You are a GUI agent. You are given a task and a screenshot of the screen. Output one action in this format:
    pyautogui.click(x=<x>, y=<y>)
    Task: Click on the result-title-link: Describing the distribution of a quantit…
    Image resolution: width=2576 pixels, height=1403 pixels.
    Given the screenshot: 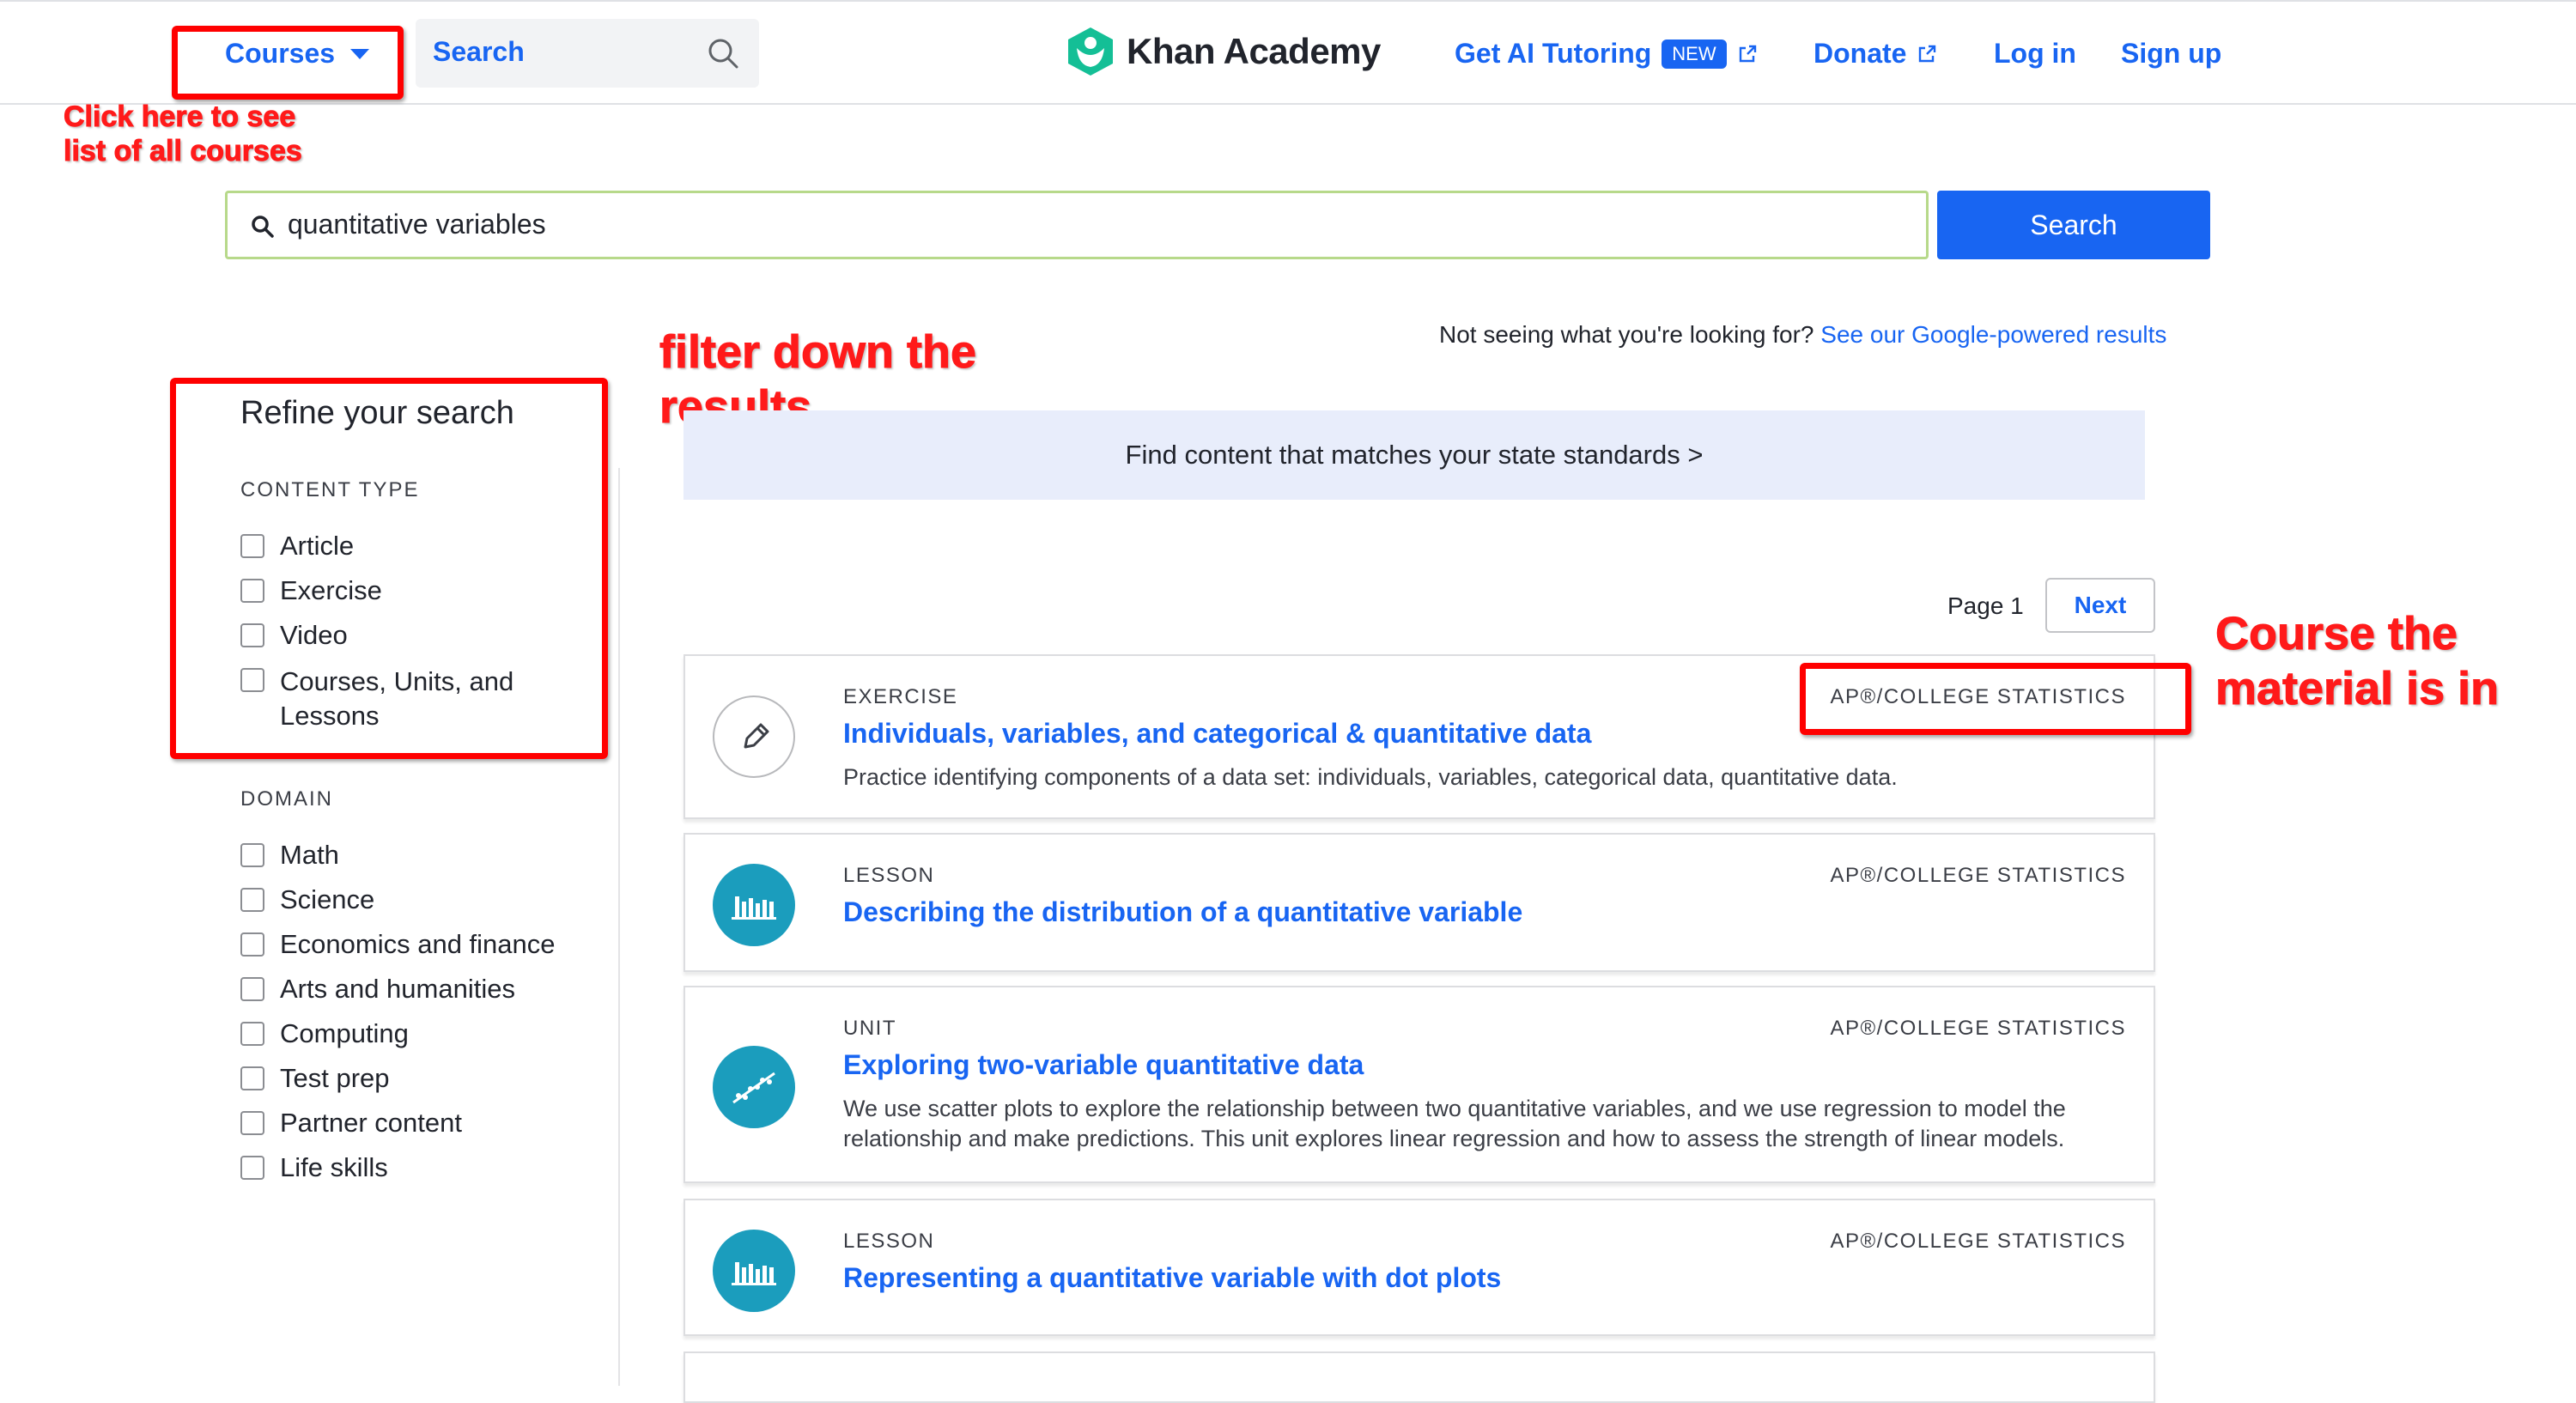 What is the action you would take?
    pyautogui.click(x=1182, y=912)
    